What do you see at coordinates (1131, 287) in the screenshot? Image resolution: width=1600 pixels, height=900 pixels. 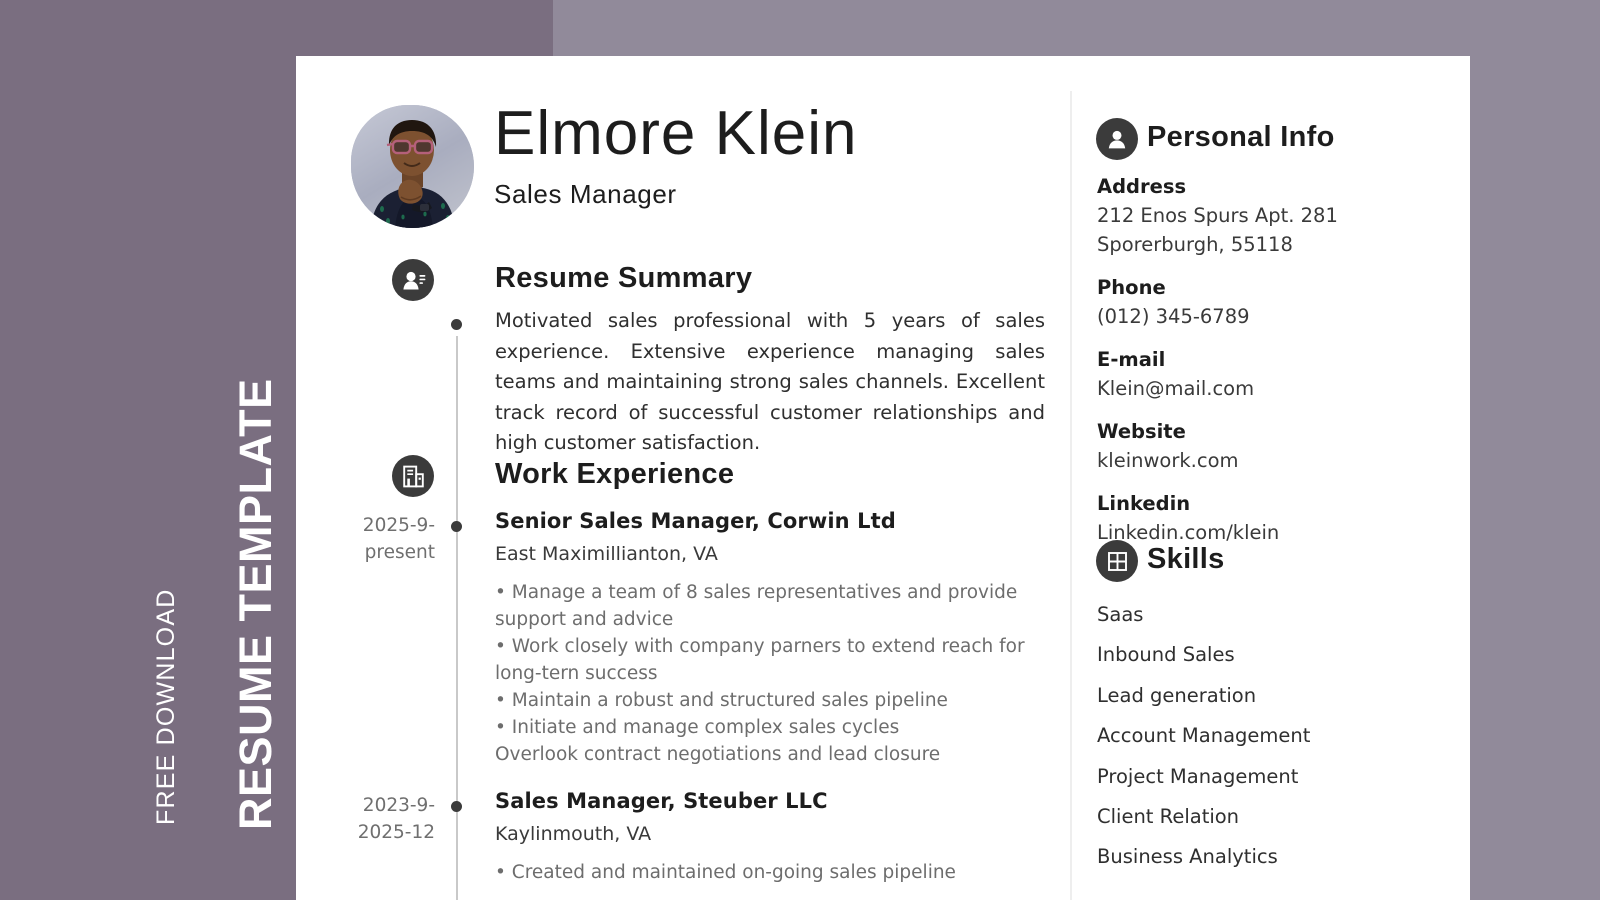 I see `contact-label: Phone` at bounding box center [1131, 287].